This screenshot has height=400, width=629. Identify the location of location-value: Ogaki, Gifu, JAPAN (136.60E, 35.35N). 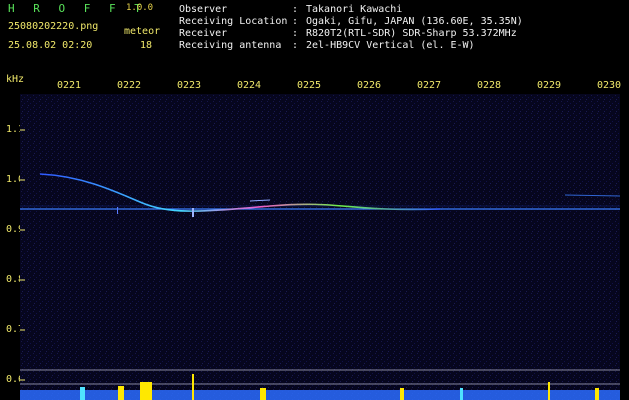
(414, 21).